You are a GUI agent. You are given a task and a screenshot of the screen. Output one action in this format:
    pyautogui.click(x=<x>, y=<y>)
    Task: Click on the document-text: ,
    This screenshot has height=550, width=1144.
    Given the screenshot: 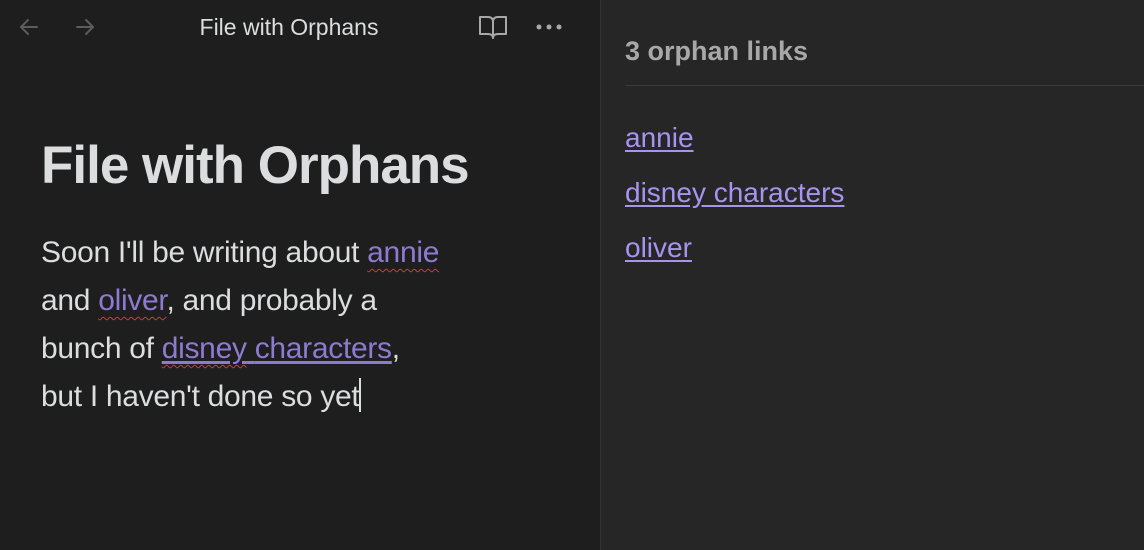 What is the action you would take?
    pyautogui.click(x=395, y=348)
    